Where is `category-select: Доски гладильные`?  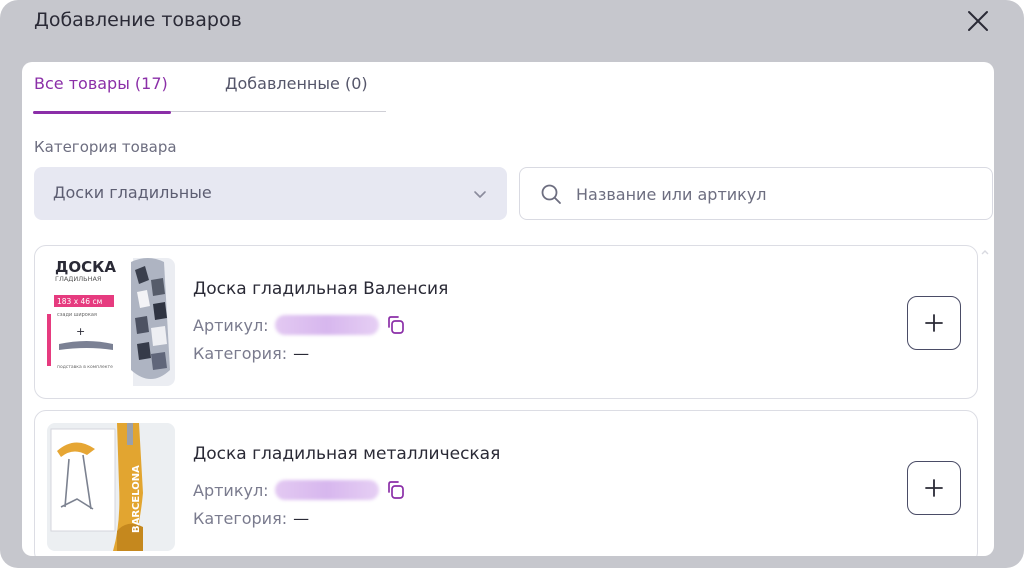
category-select: Доски гладильные is located at coordinates (270, 193).